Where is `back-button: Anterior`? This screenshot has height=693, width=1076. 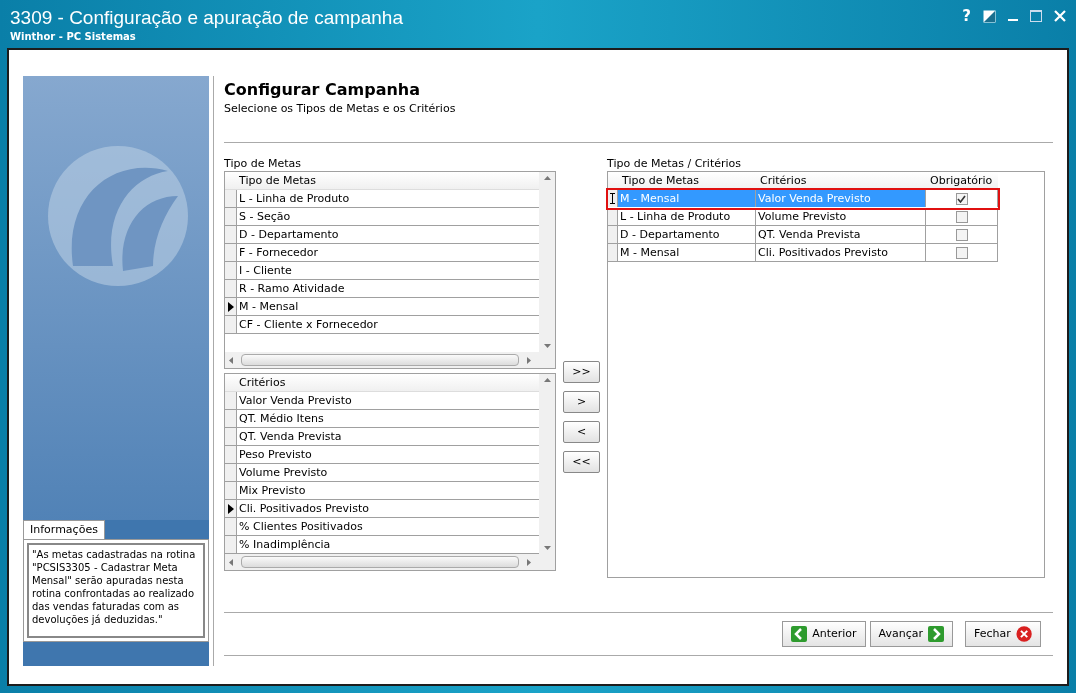
back-button: Anterior is located at coordinates (824, 634).